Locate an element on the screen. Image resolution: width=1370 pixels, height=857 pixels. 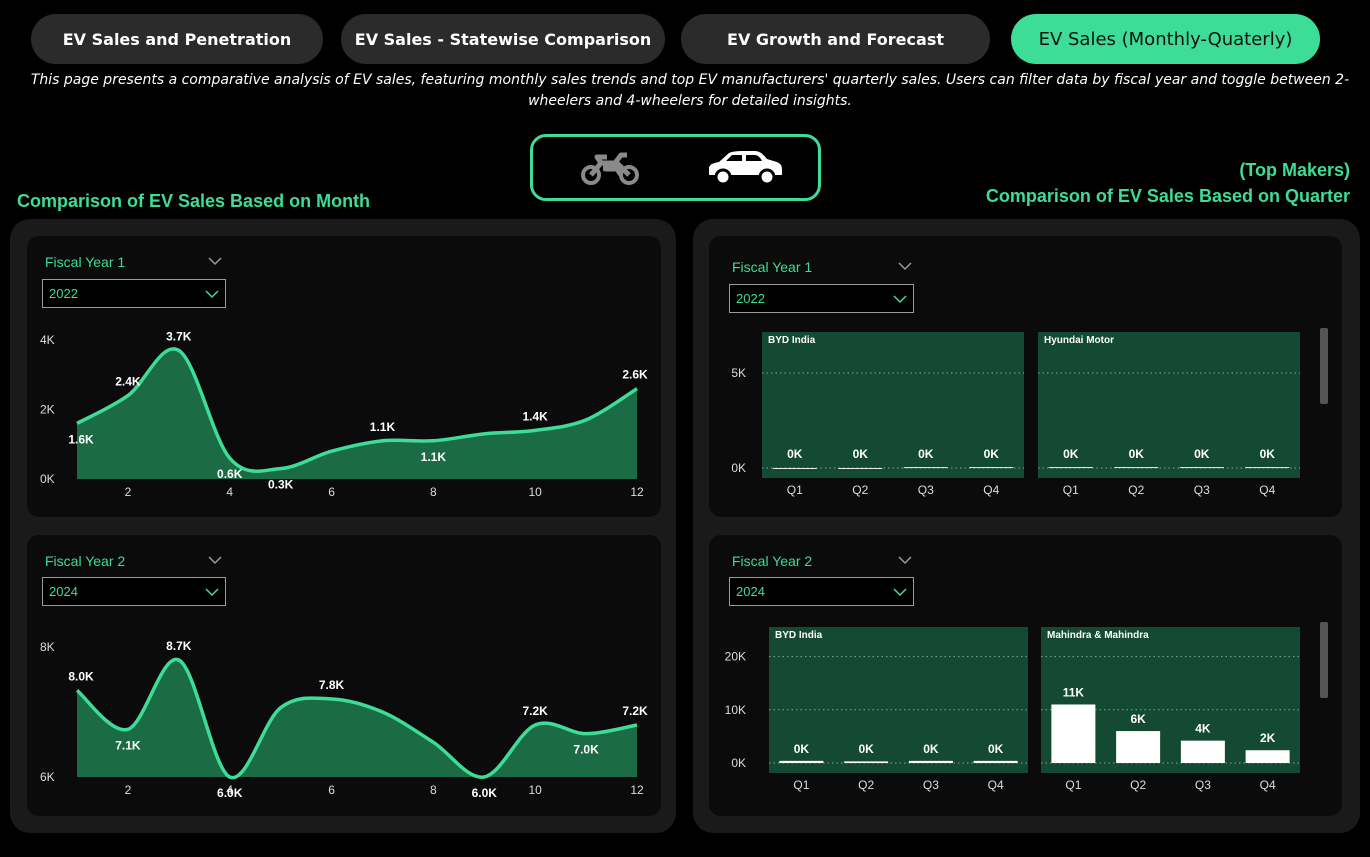
tab-monthly-quarterly: EV Sales (Monthly-Quaterly) is located at coordinates (1165, 39).